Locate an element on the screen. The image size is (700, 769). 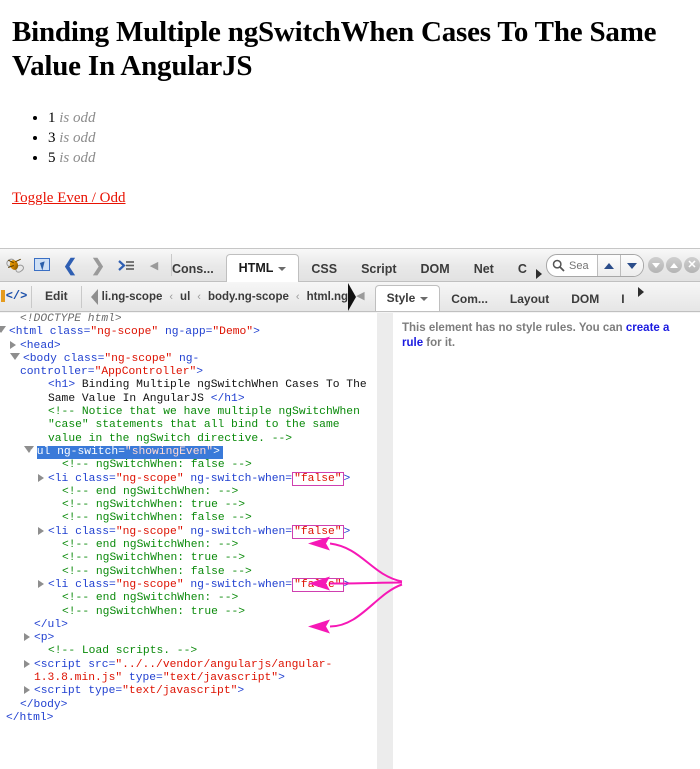
code-line: <!-- Load scripts. --> is located at coordinates (188, 651).